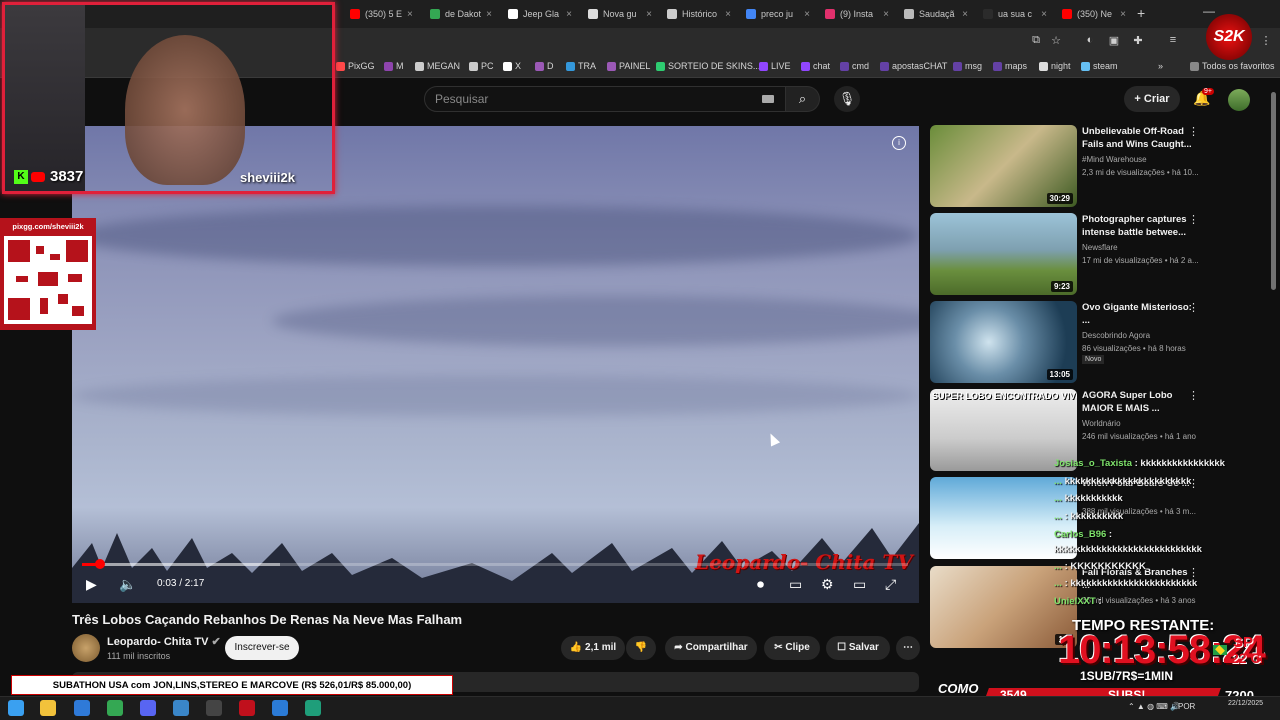  What do you see at coordinates (847, 99) in the screenshot?
I see `voice-search-button: 🎙` at bounding box center [847, 99].